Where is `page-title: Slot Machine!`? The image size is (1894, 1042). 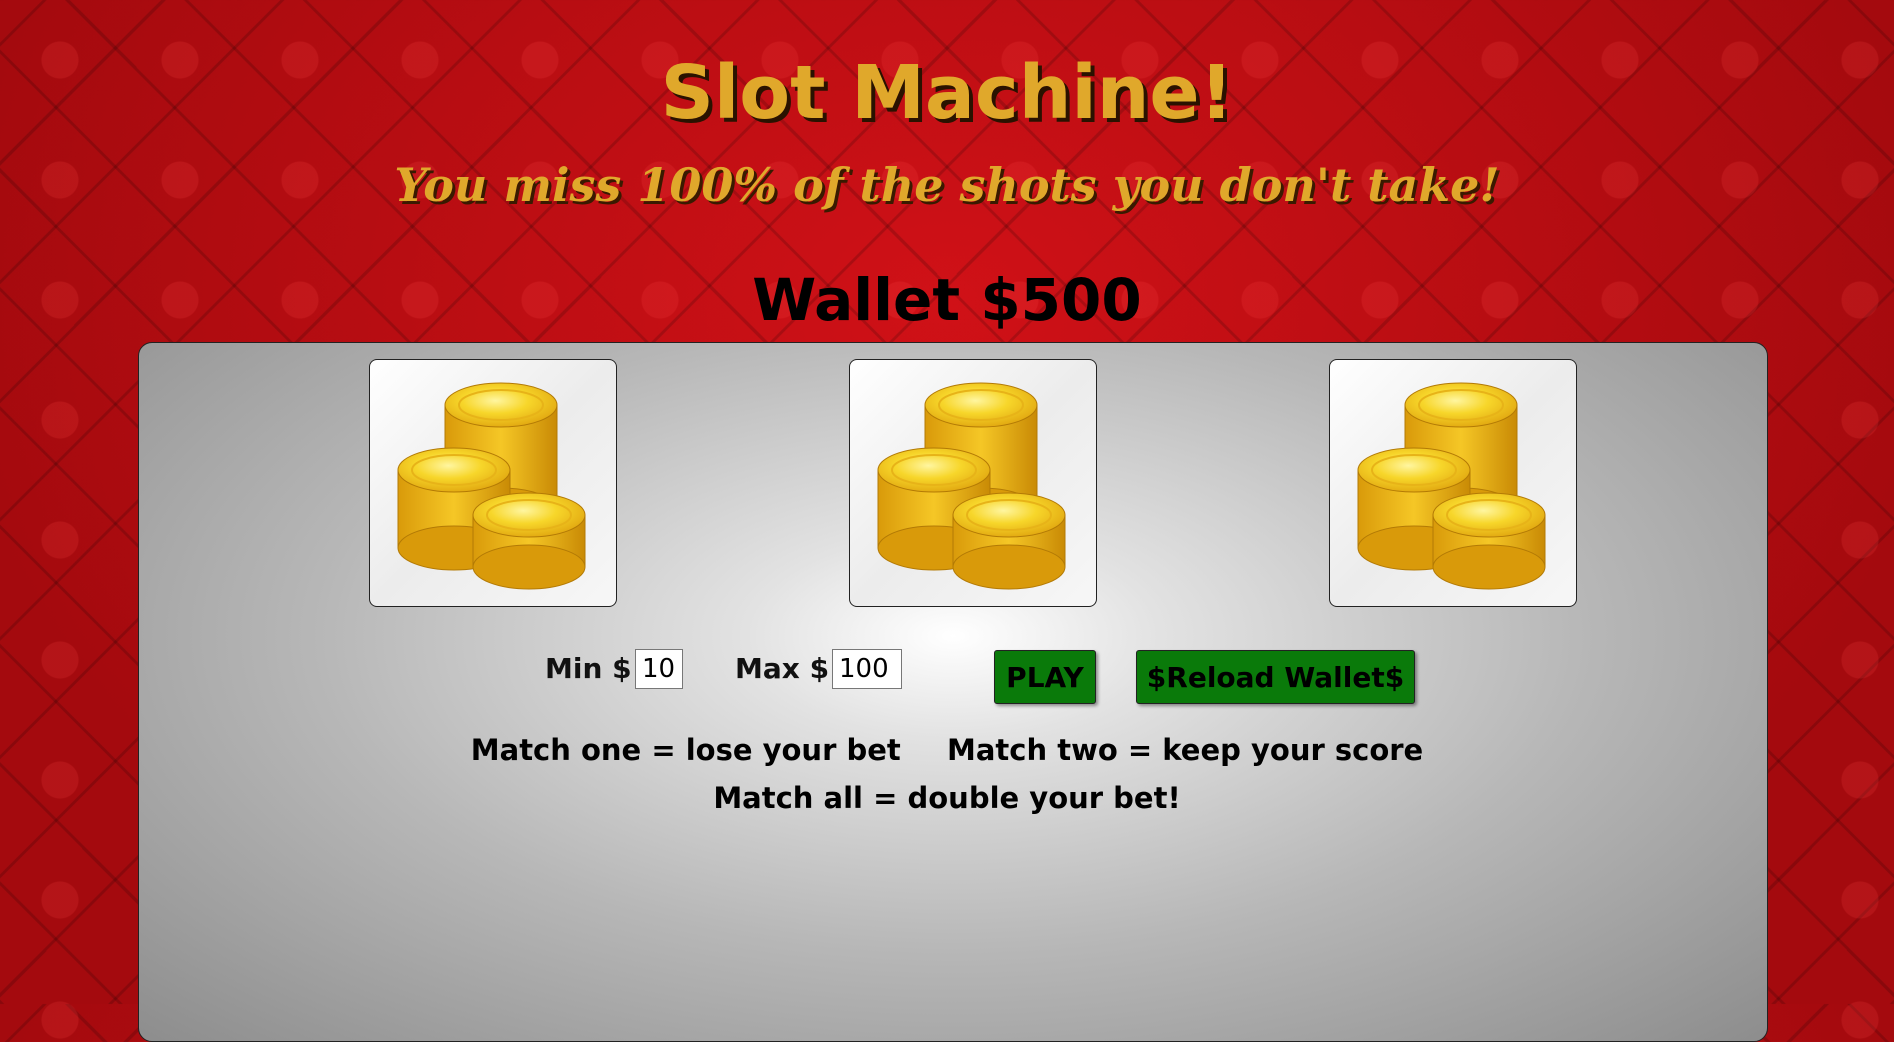 page-title: Slot Machine! is located at coordinates (947, 93).